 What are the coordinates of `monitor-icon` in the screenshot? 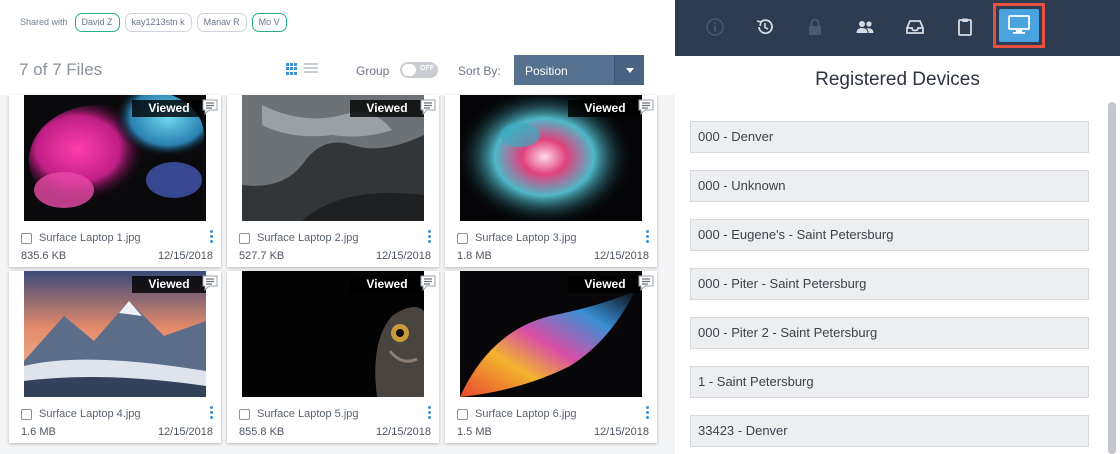 It's located at (1019, 25).